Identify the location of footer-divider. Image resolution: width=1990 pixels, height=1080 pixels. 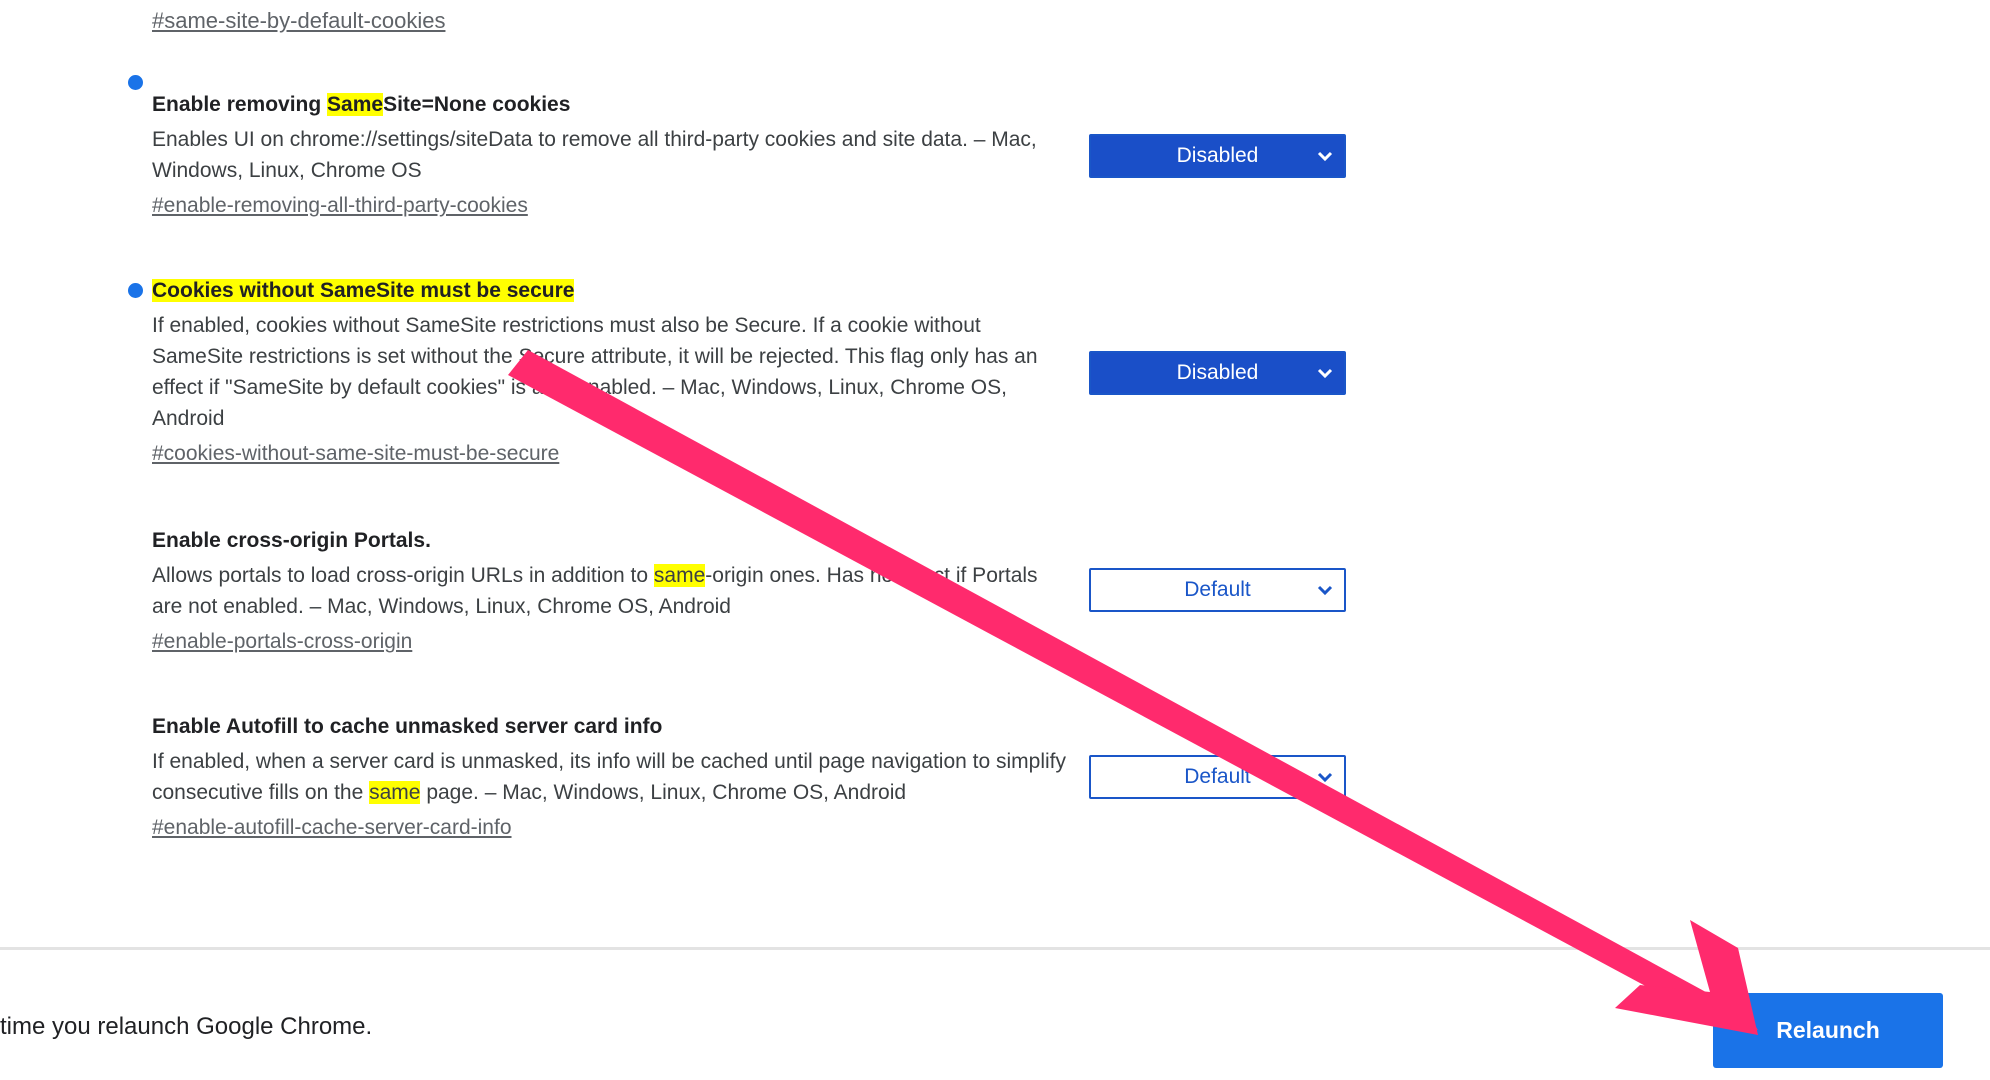
(995, 948).